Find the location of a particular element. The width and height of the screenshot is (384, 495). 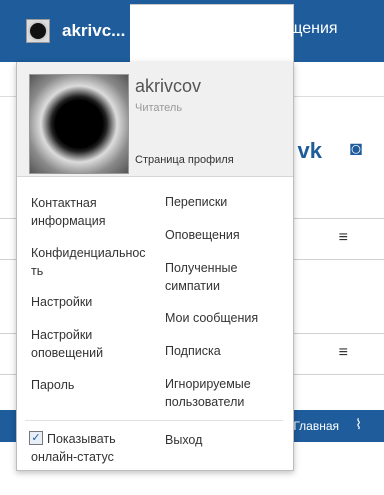

rss-icon: ⌇ is located at coordinates (358, 424).